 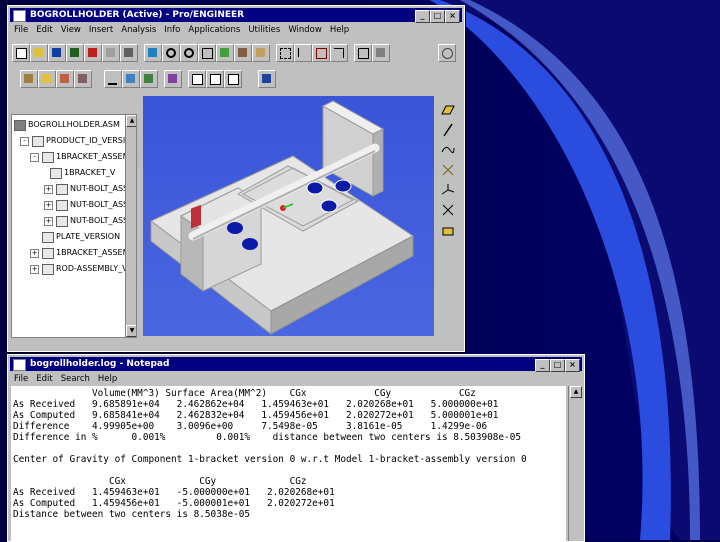 What do you see at coordinates (138, 30) in the screenshot?
I see `menu-analysis: Analysis` at bounding box center [138, 30].